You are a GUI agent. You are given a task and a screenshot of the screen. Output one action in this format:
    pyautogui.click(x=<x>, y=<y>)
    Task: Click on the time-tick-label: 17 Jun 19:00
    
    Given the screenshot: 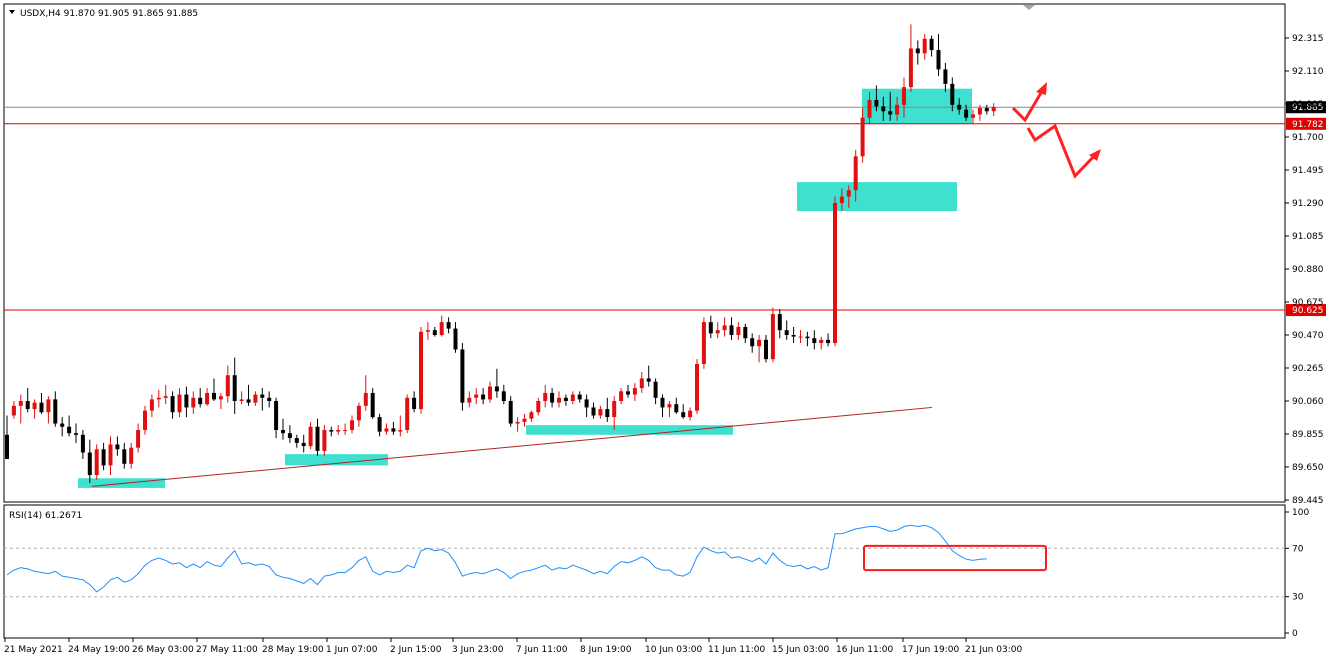 What is the action you would take?
    pyautogui.click(x=930, y=650)
    